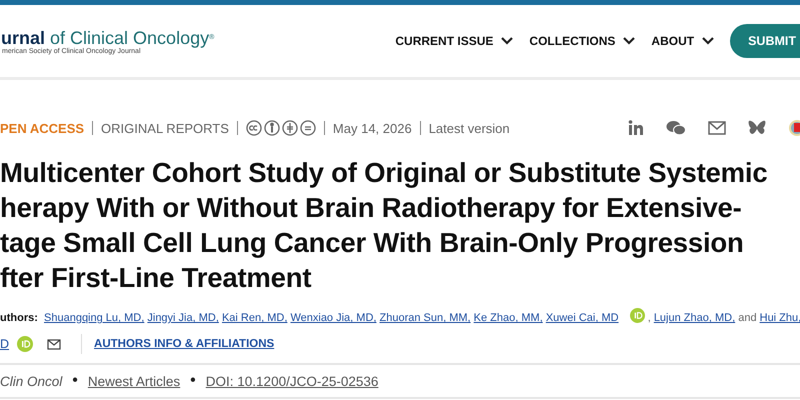 This screenshot has width=800, height=400. What do you see at coordinates (183, 318) in the screenshot?
I see `author-link: Jingyi Jia, MD,` at bounding box center [183, 318].